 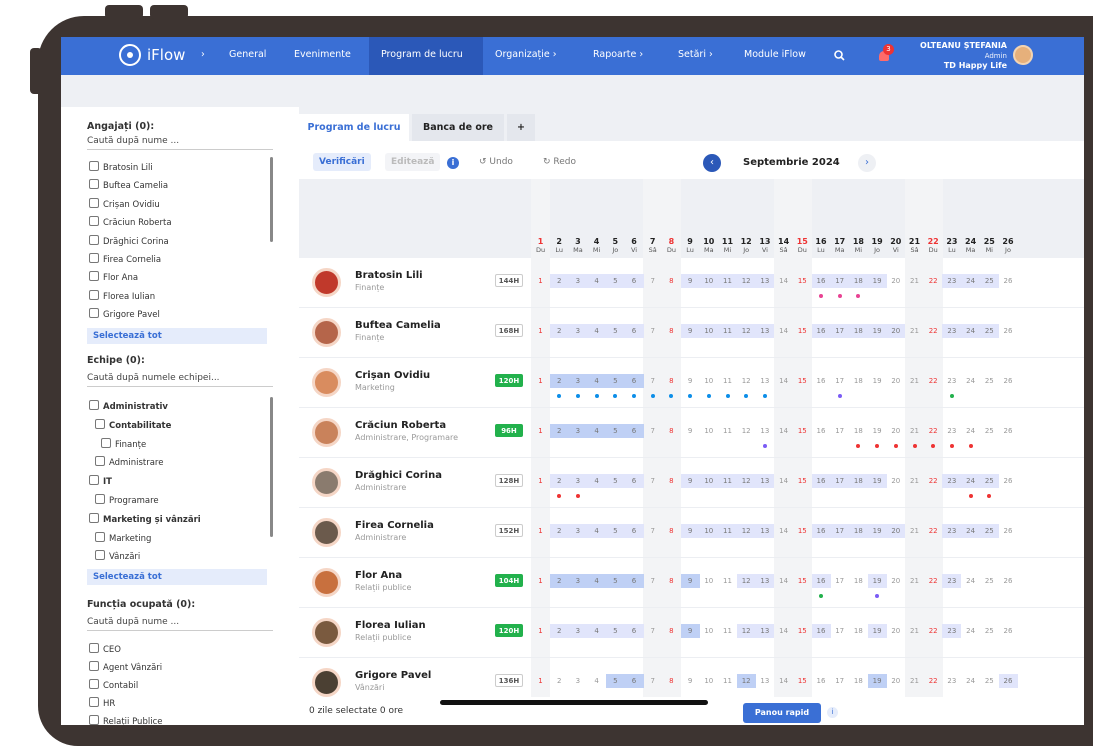 I want to click on user-info: OLTEANU ȘTEFANIA Admin TD Happy Life, so click(x=955, y=56).